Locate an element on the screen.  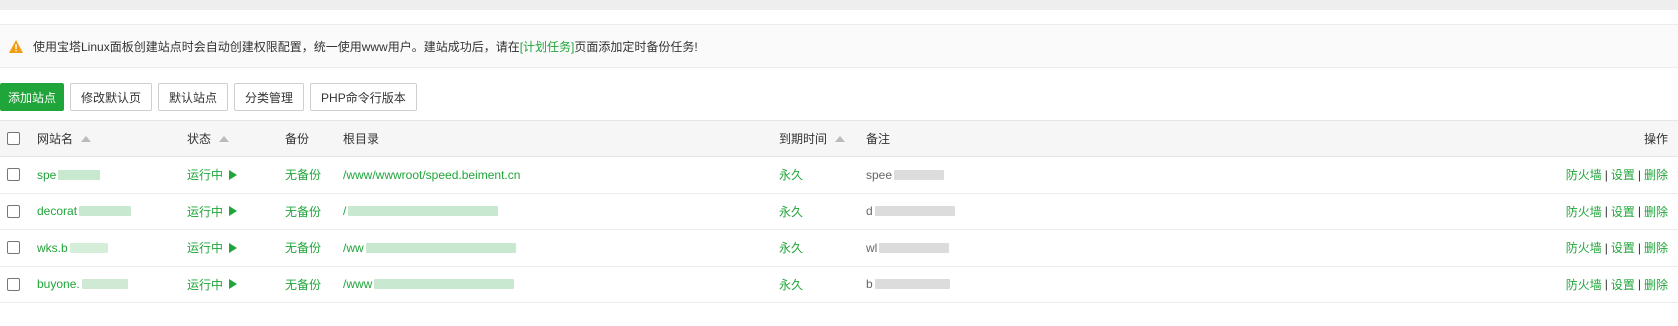
site-name-cell: wks.b is located at coordinates (72, 248).